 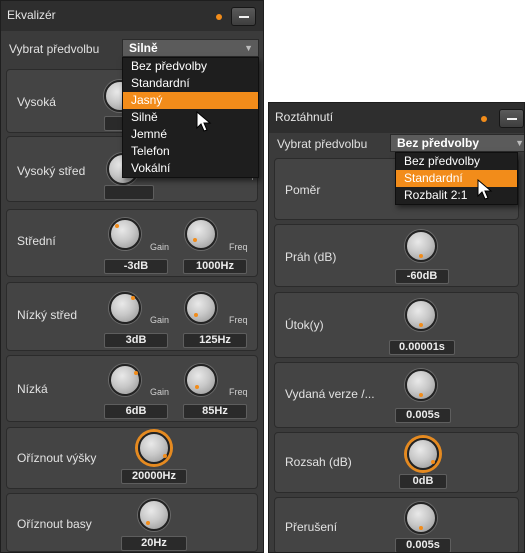 I want to click on stretch-titlebar: Roztáhnutí, so click(x=396, y=118).